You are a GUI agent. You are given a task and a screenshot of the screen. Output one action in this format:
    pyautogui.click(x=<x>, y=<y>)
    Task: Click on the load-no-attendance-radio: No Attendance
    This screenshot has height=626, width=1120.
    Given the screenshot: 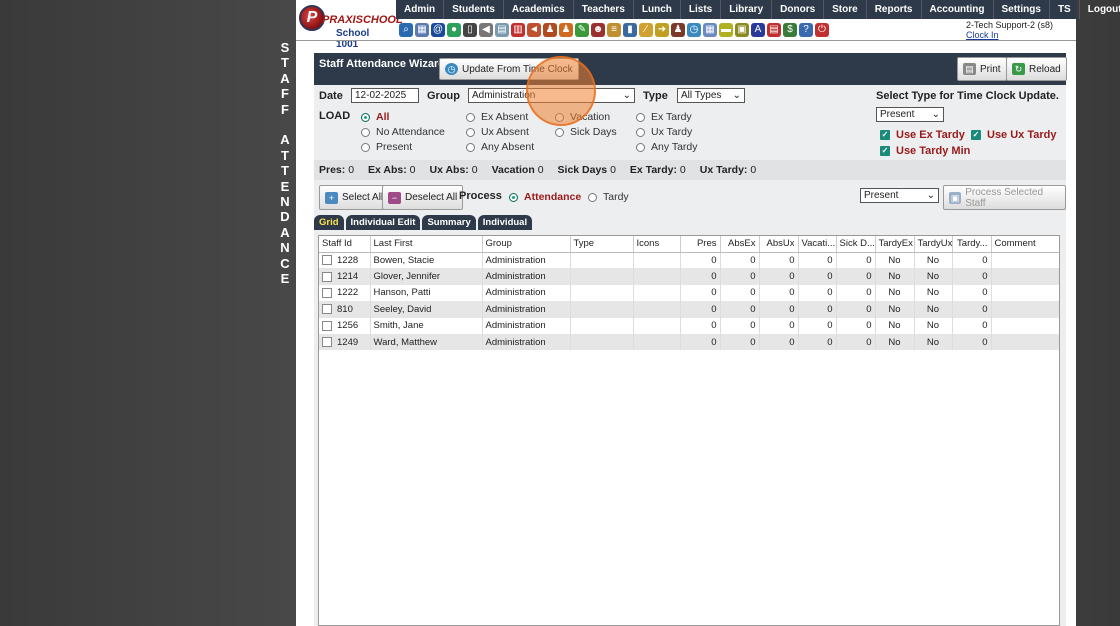 What is the action you would take?
    pyautogui.click(x=403, y=132)
    